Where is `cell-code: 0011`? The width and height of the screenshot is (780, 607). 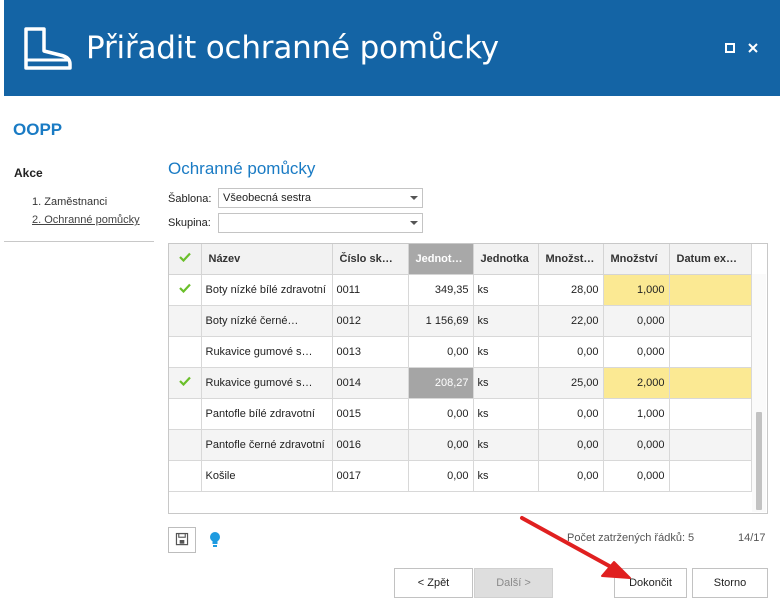
cell-code: 0011 is located at coordinates (370, 290).